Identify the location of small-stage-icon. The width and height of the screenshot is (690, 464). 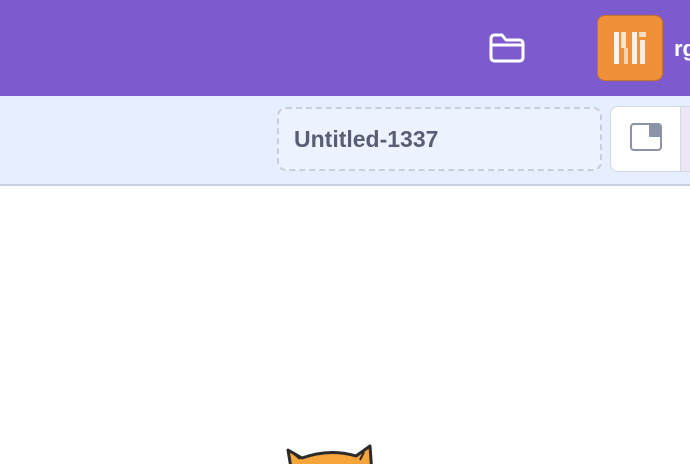
(646, 139).